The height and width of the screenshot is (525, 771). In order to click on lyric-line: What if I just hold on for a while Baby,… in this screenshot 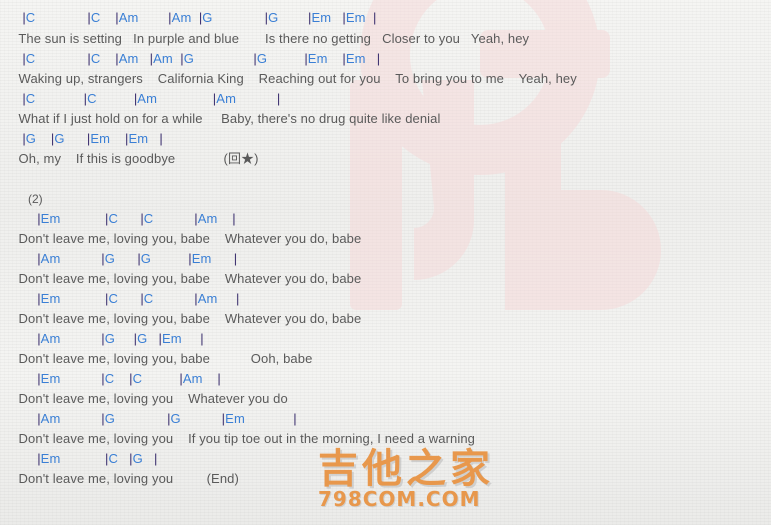, I will do `click(220, 118)`.